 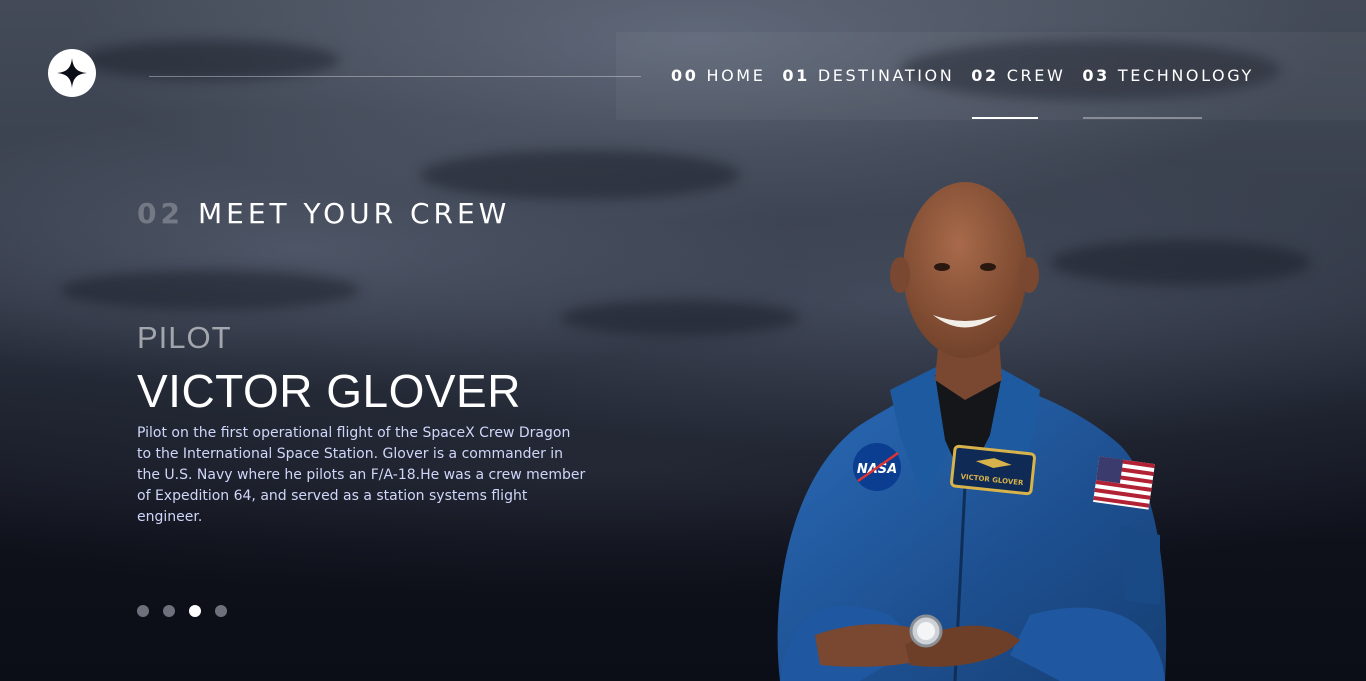 I want to click on nav-item-number: 01, so click(x=796, y=75).